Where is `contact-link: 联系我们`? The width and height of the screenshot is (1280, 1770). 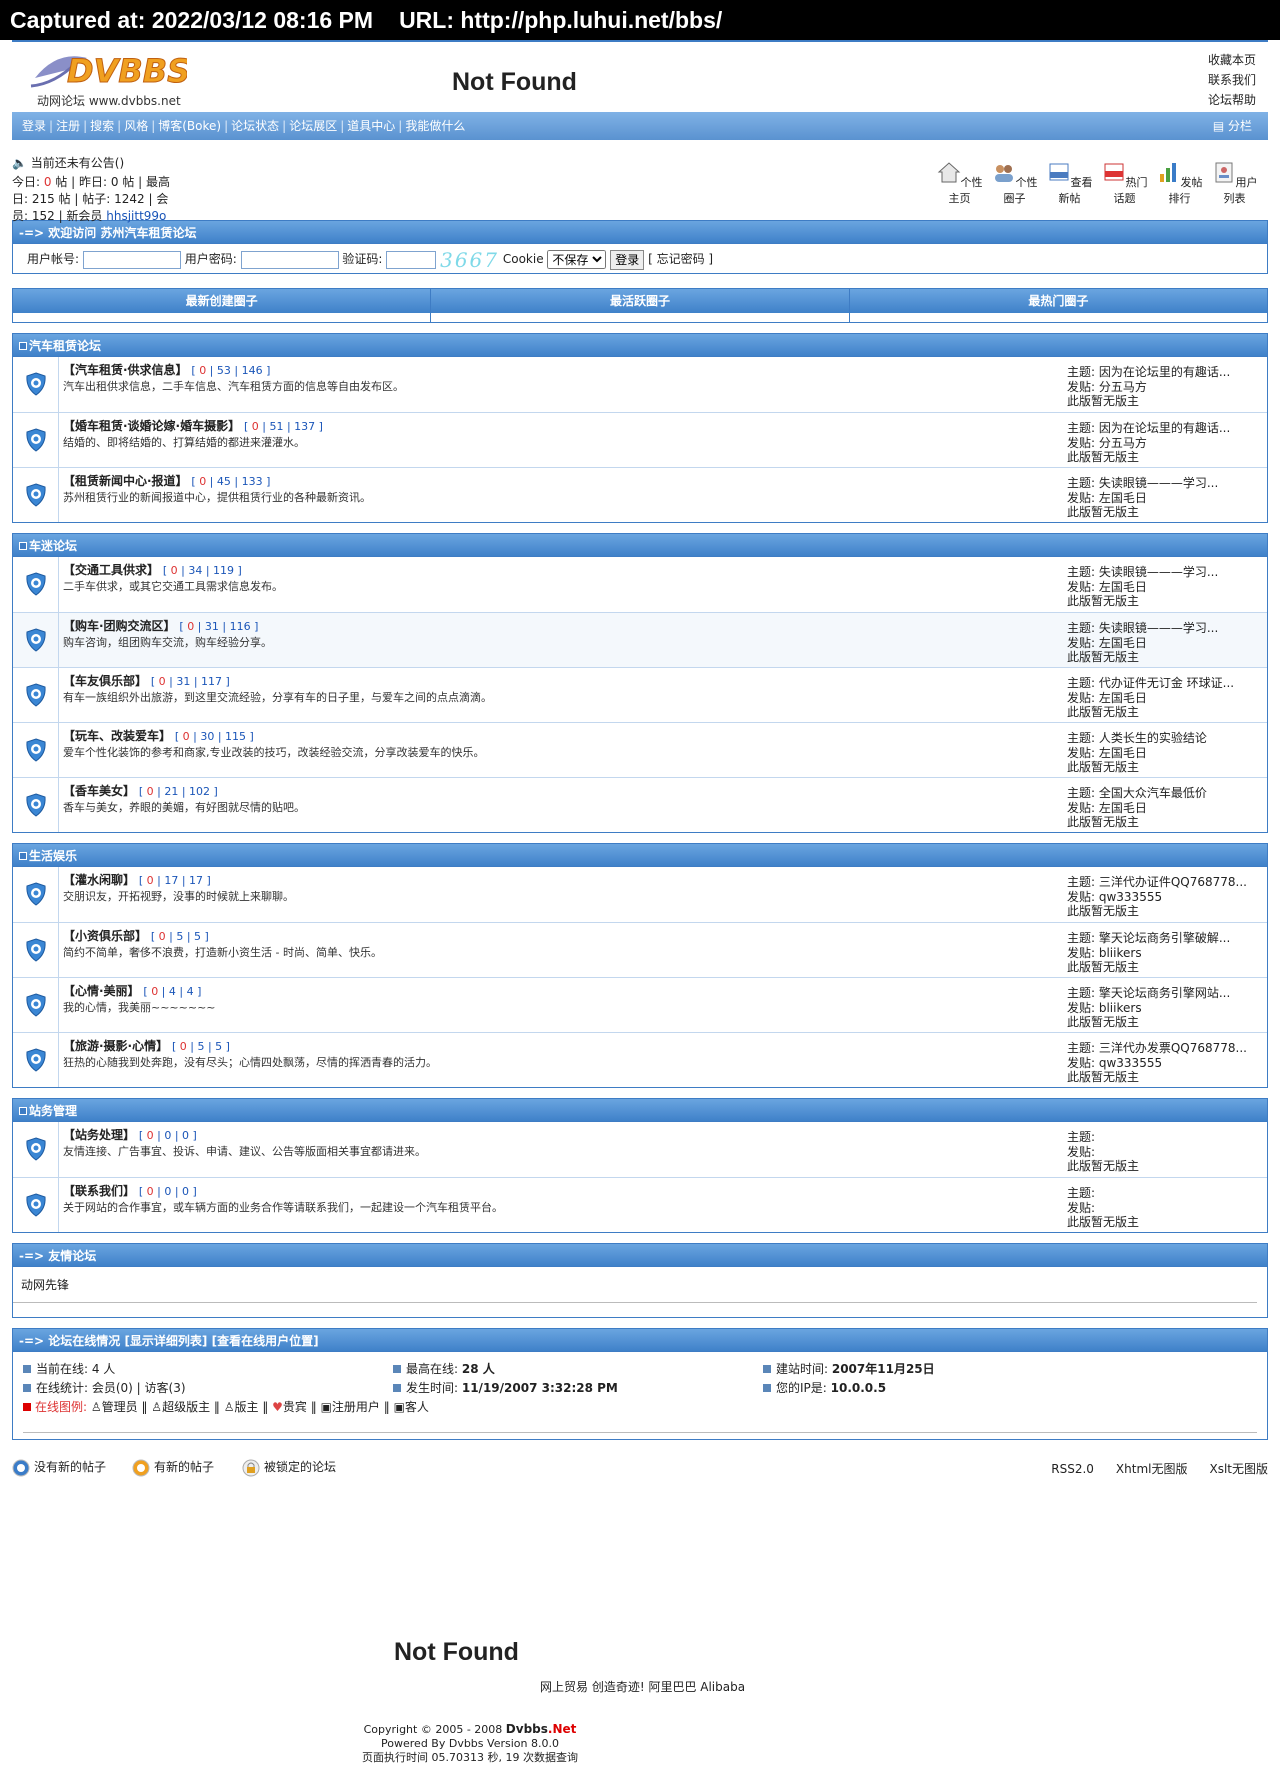
contact-link: 联系我们 is located at coordinates (1232, 80).